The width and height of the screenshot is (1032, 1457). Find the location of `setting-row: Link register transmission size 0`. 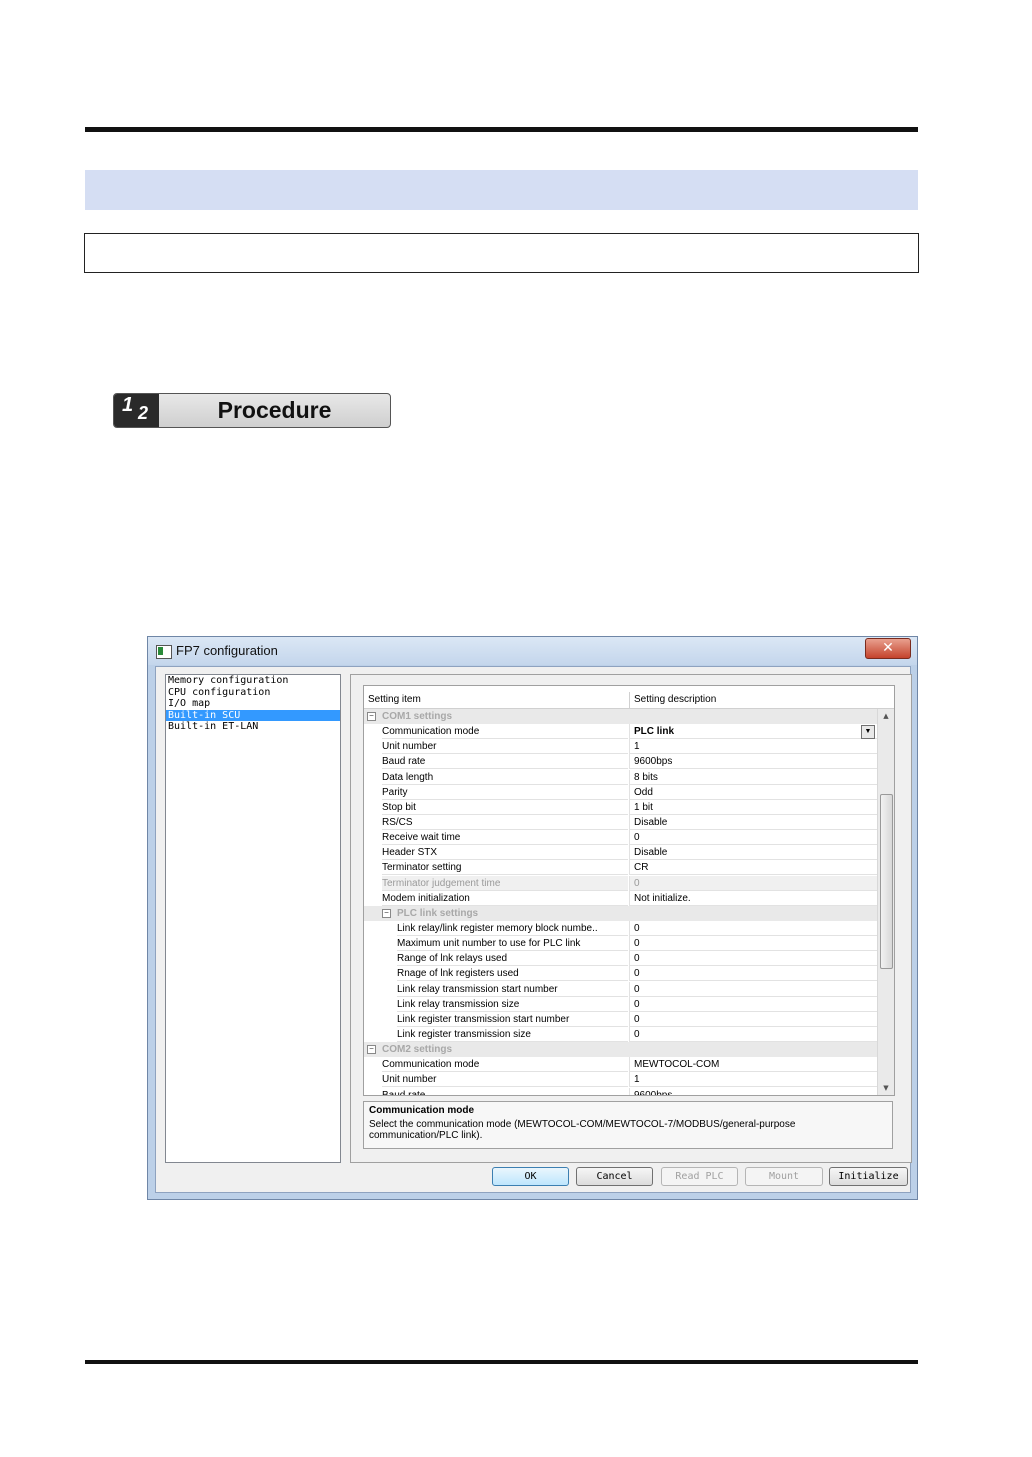

setting-row: Link register transmission size 0 is located at coordinates (620, 1034).